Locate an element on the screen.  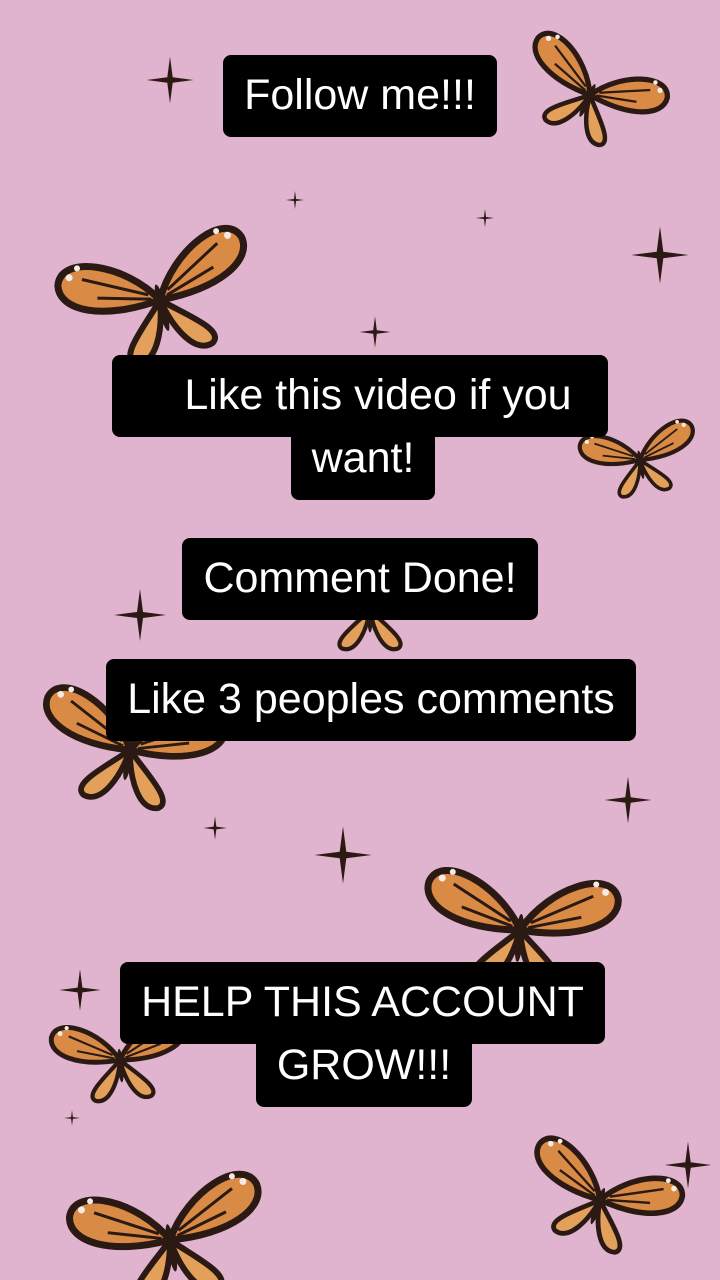
comment-caption: Comment Done! is located at coordinates (360, 579).